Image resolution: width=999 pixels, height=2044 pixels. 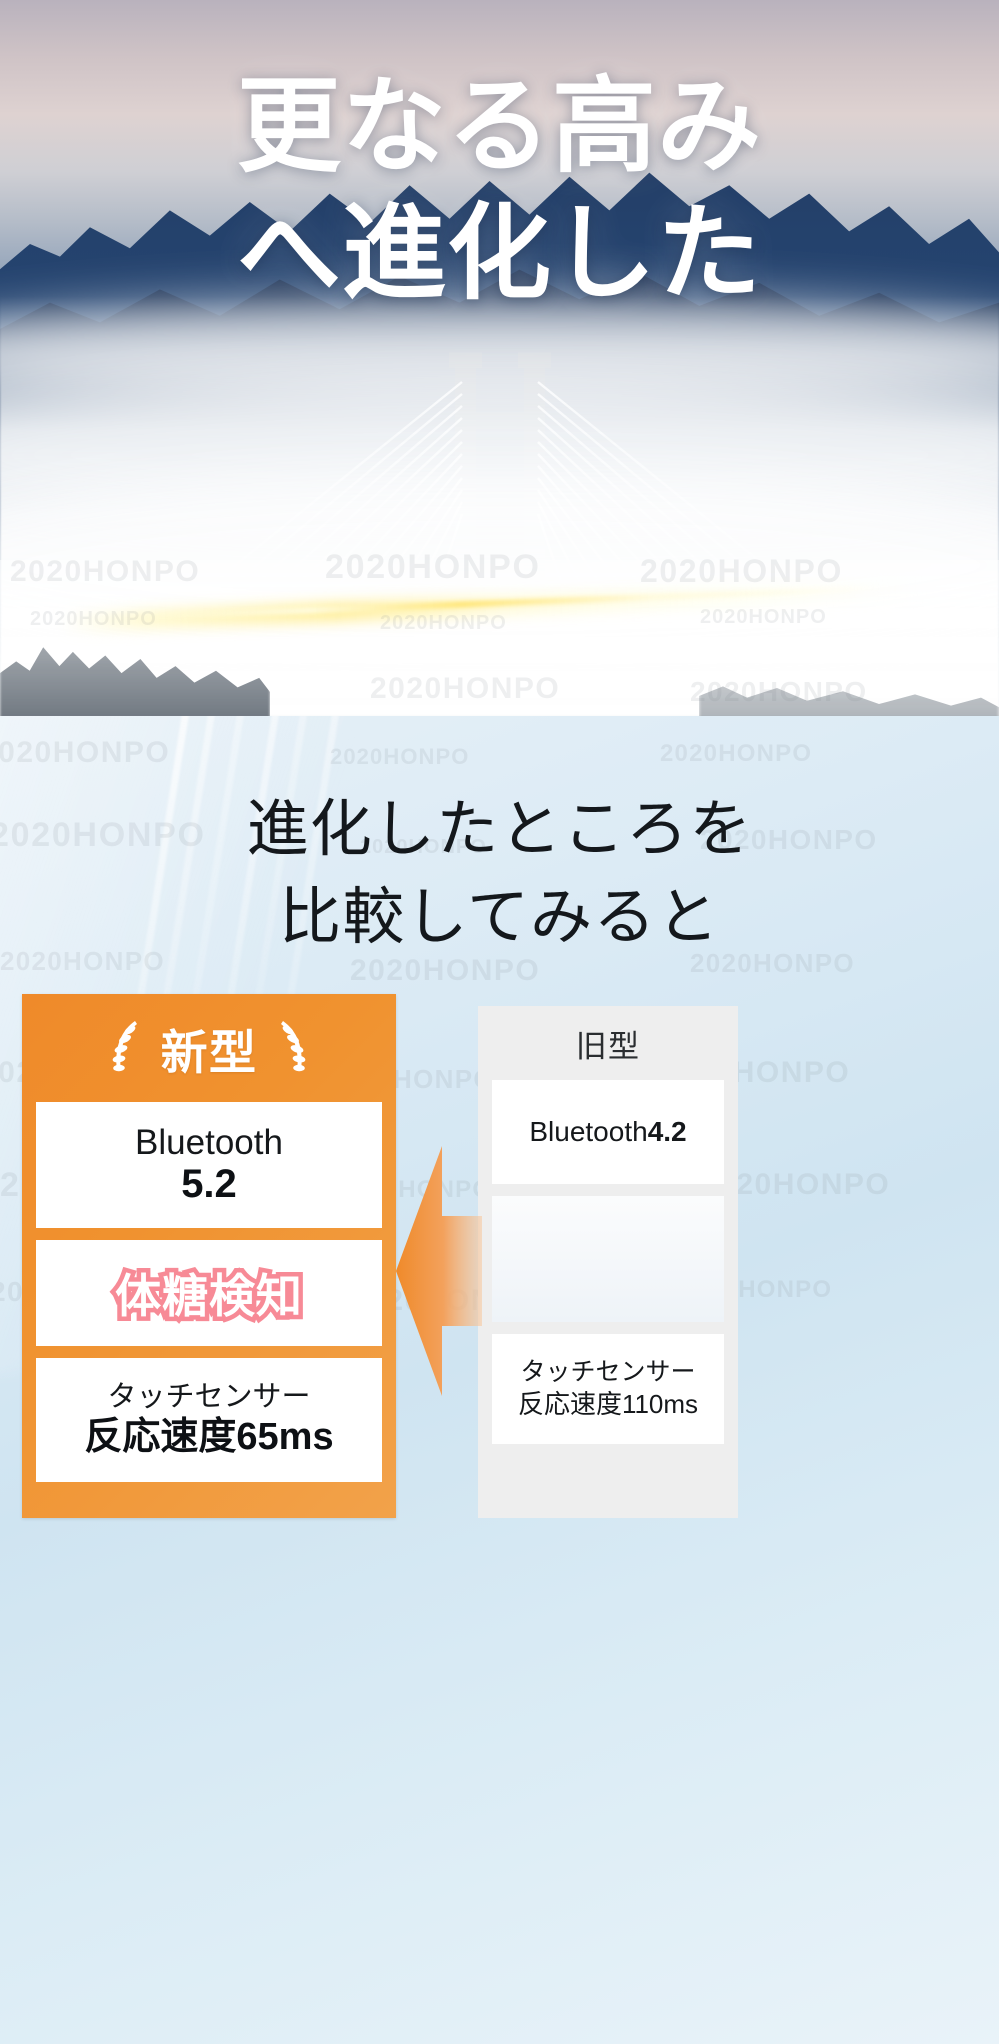 I want to click on new-bluetooth-label: Bluetooth, so click(x=209, y=1142).